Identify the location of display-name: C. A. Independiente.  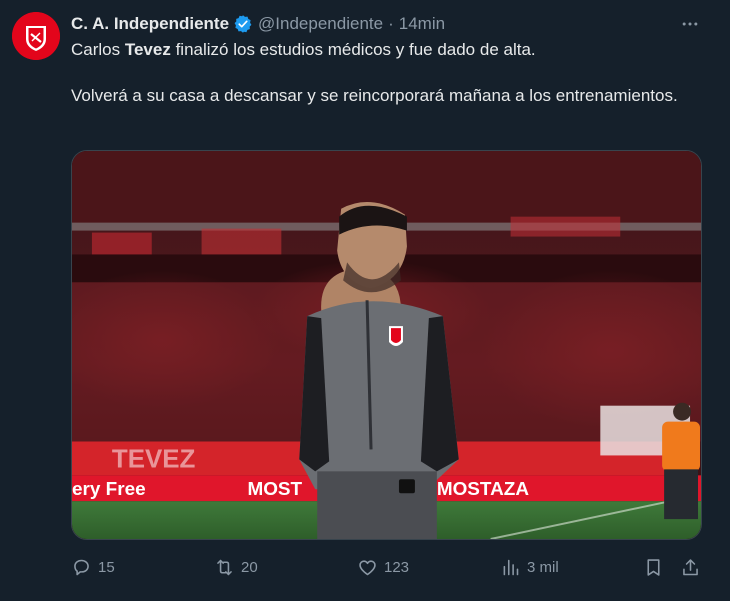
(150, 24).